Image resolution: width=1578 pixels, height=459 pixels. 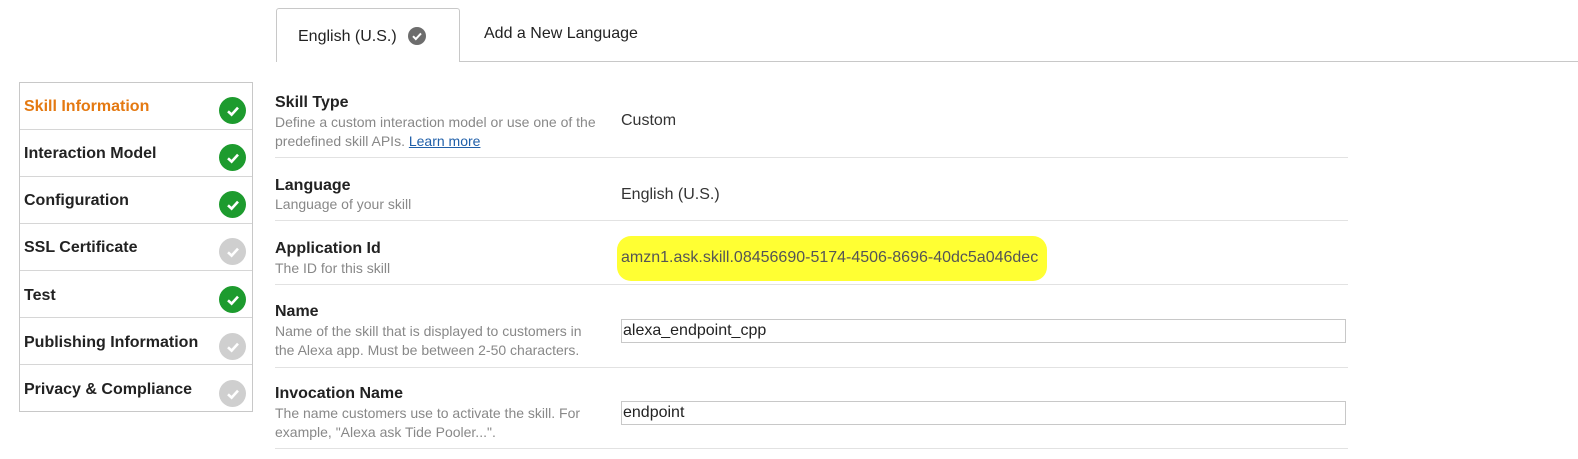 I want to click on sidebar-item-configuration: Configuration, so click(x=136, y=200).